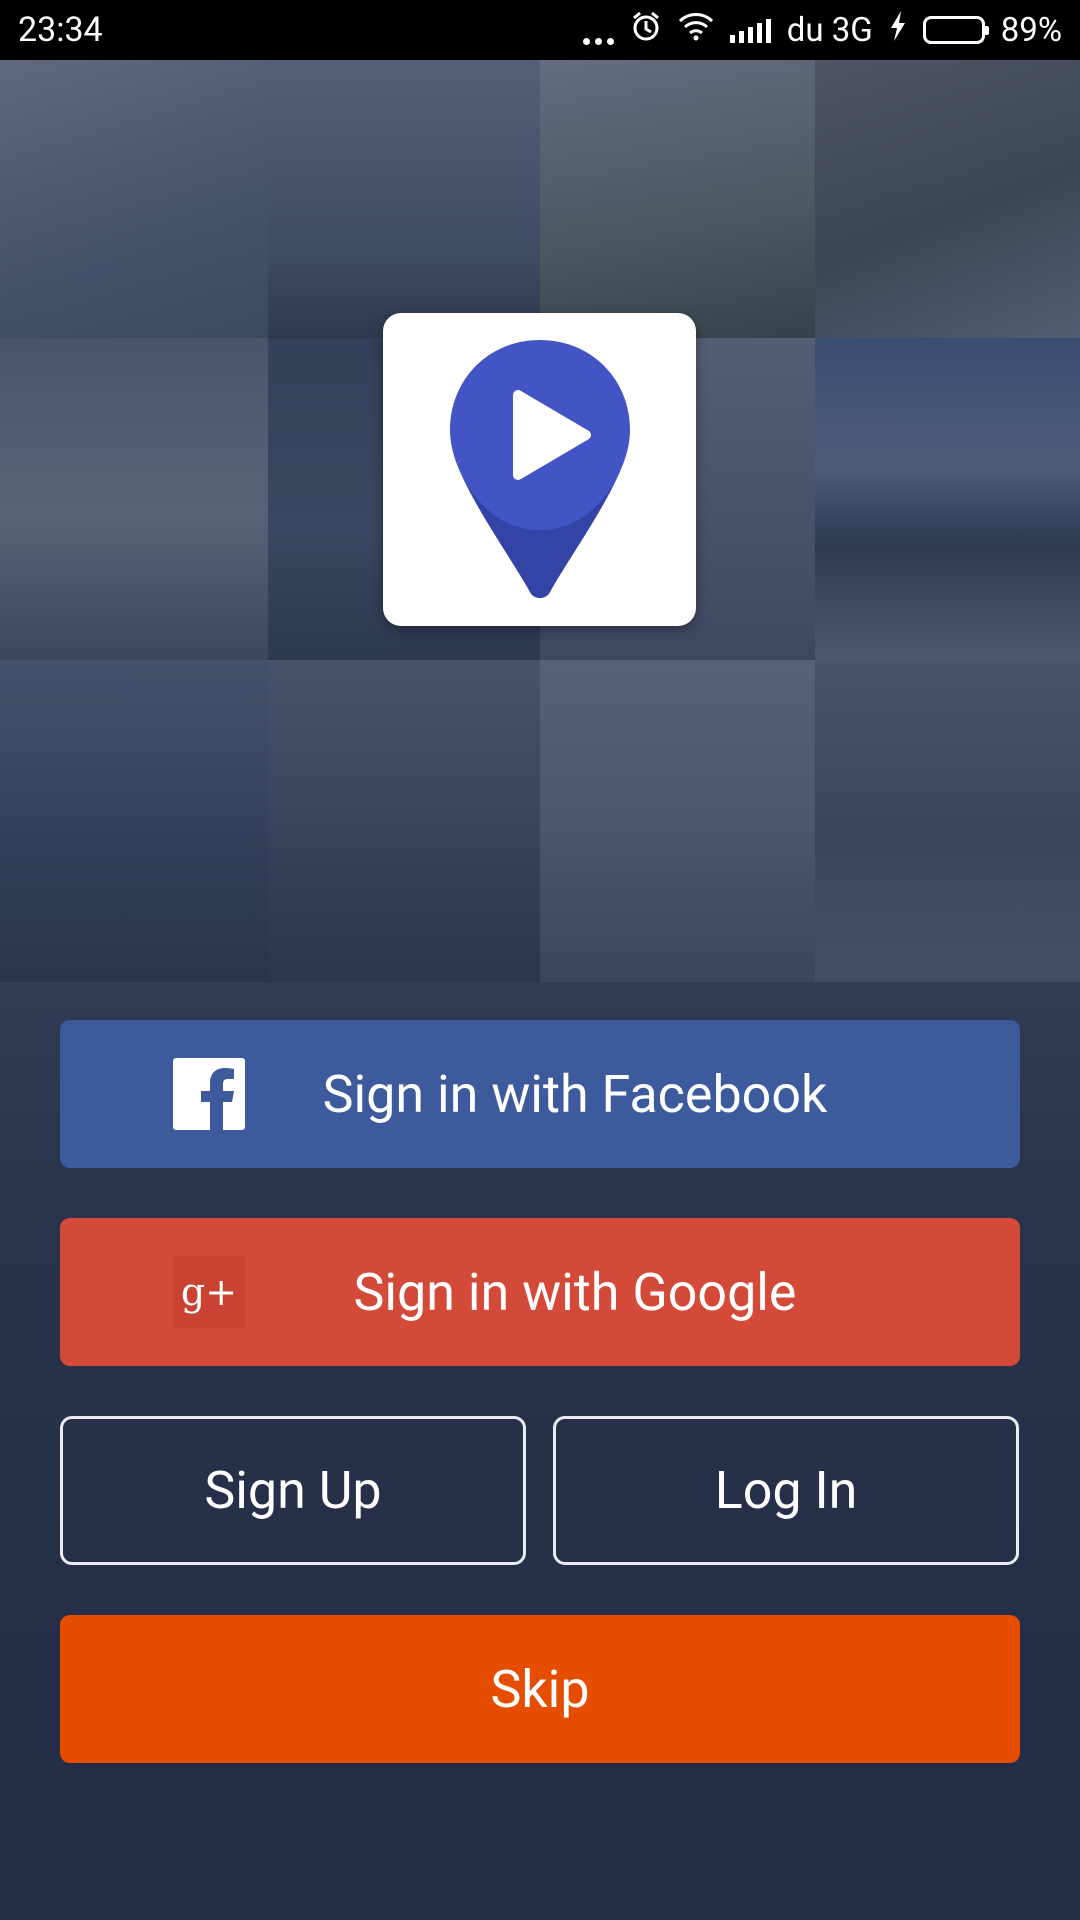 Image resolution: width=1080 pixels, height=1920 pixels. I want to click on app-logo, so click(539, 469).